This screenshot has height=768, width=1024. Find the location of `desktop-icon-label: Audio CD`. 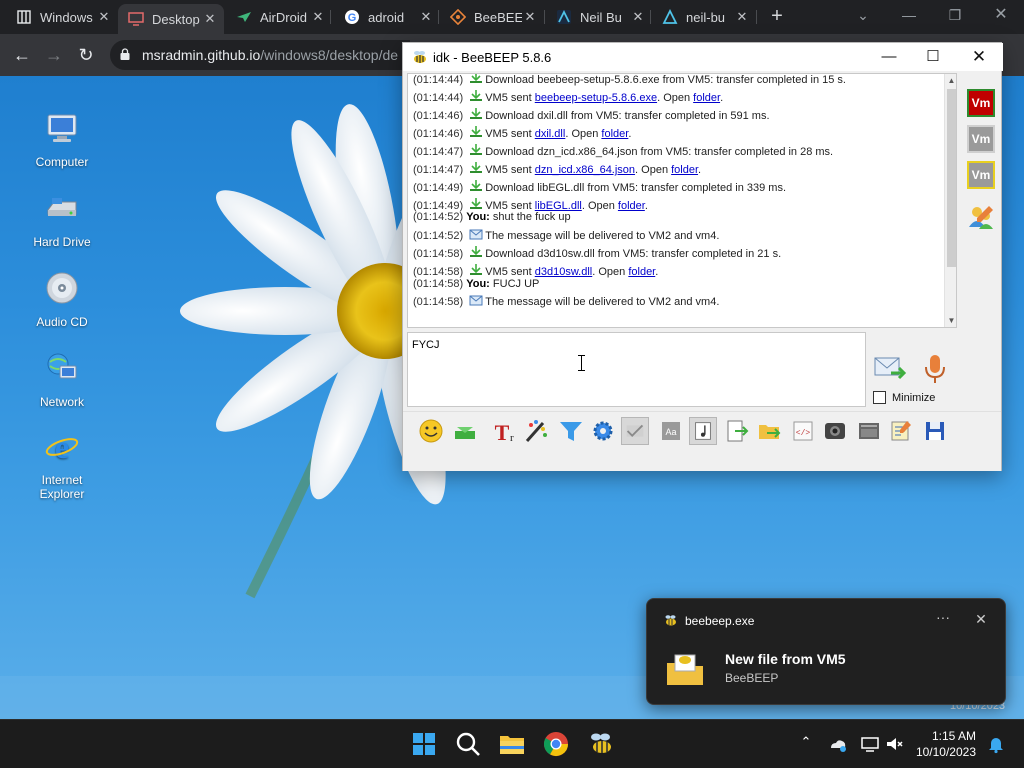

desktop-icon-label: Audio CD is located at coordinates (62, 322).